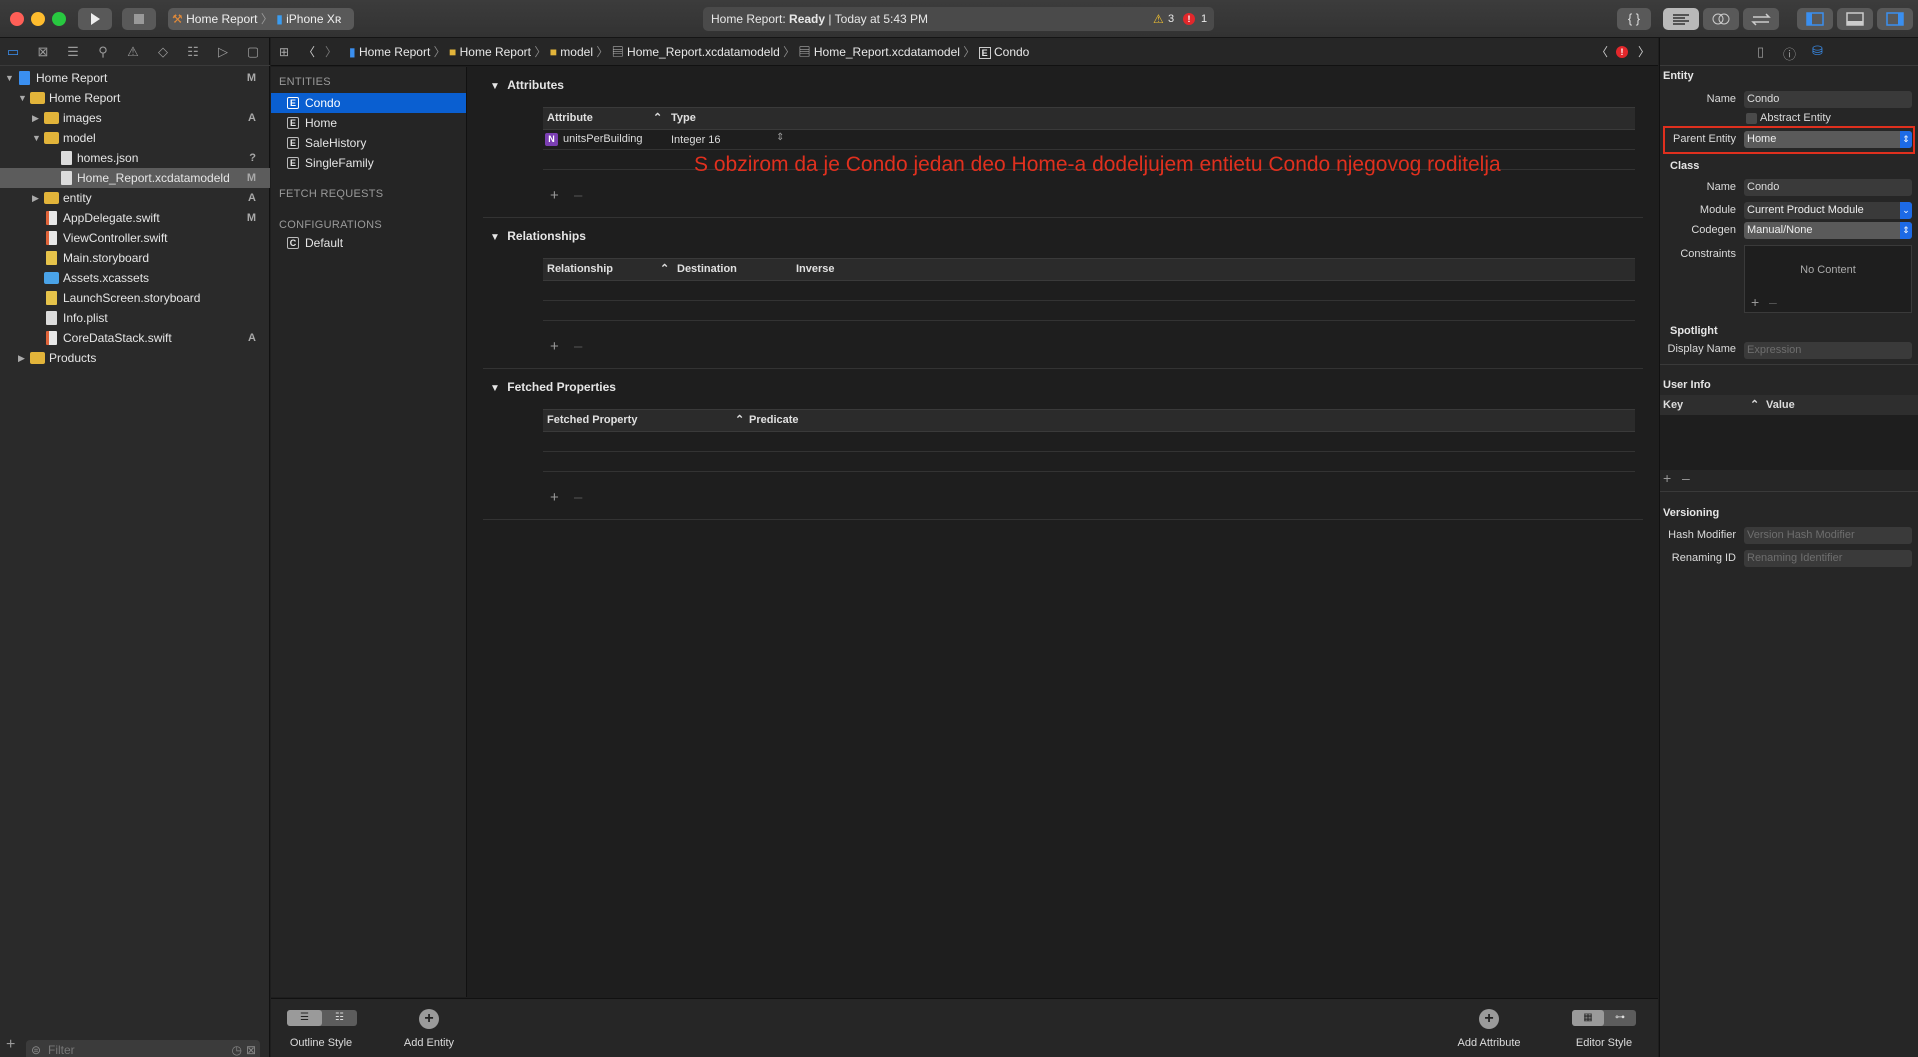 The height and width of the screenshot is (1057, 1918). What do you see at coordinates (143, 1048) in the screenshot?
I see `filter-input: ⊜ Filter ◷ ⊠` at bounding box center [143, 1048].